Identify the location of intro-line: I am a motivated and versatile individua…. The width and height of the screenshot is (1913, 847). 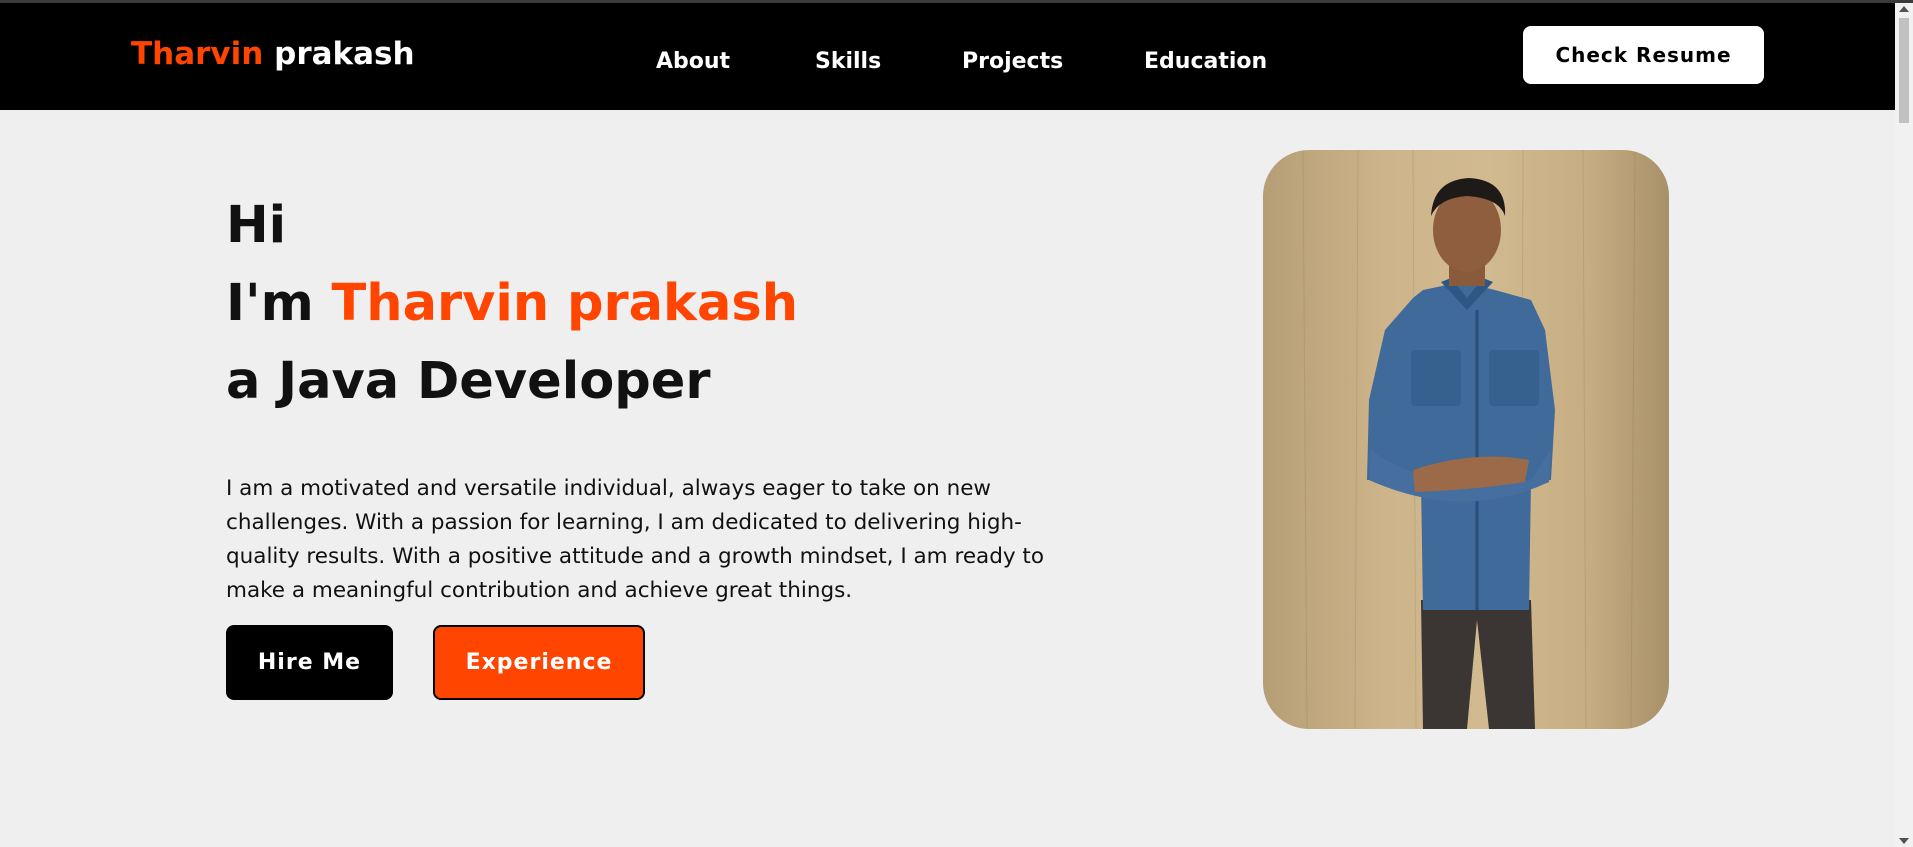
(609, 488).